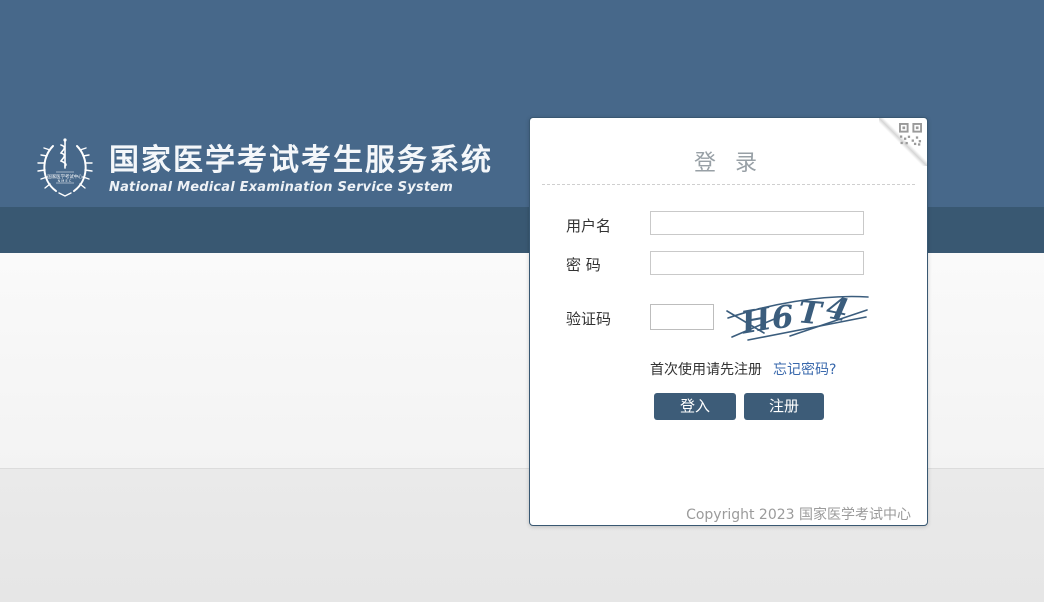 The image size is (1044, 602). I want to click on username-label: 用户名, so click(589, 226).